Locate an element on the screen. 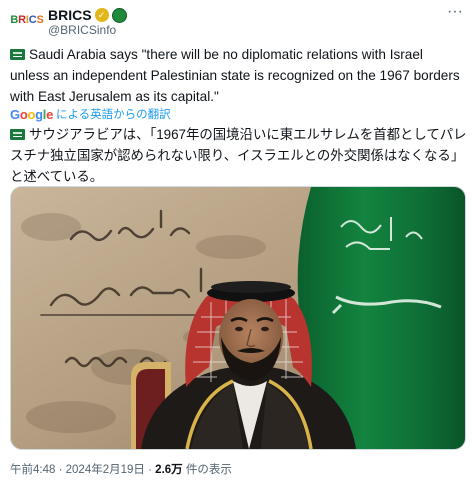 The height and width of the screenshot is (481, 474). more-dots-icon: ··· is located at coordinates (455, 13).